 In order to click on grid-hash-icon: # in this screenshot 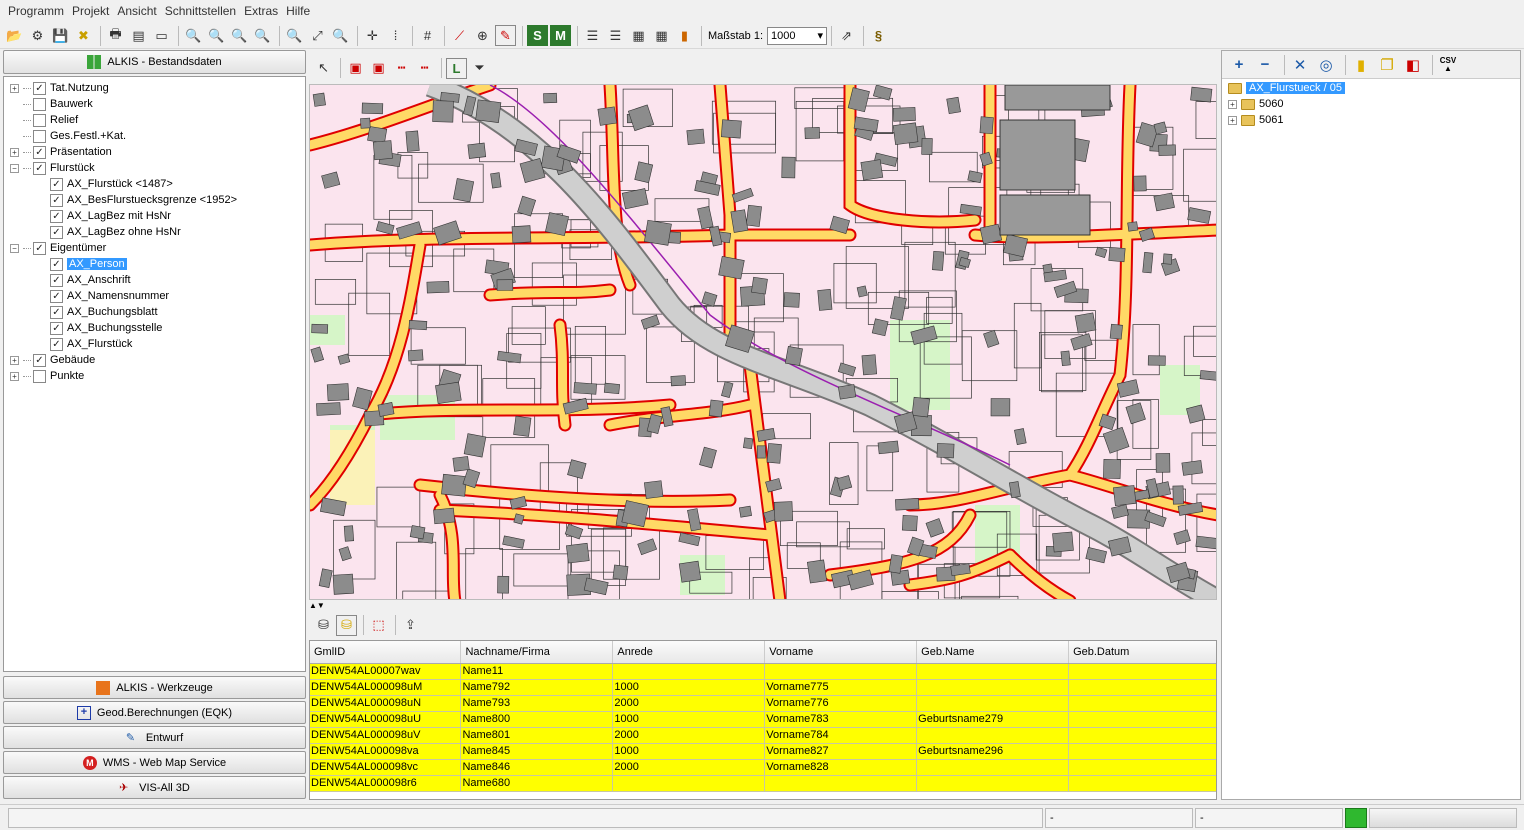, I will do `click(427, 35)`.